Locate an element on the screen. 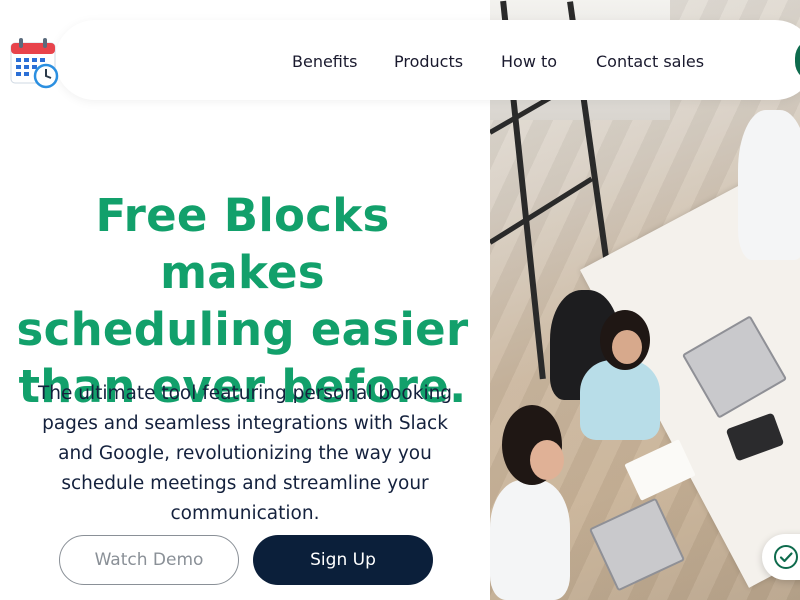  watch-demo-button: Watch Demo is located at coordinates (149, 560).